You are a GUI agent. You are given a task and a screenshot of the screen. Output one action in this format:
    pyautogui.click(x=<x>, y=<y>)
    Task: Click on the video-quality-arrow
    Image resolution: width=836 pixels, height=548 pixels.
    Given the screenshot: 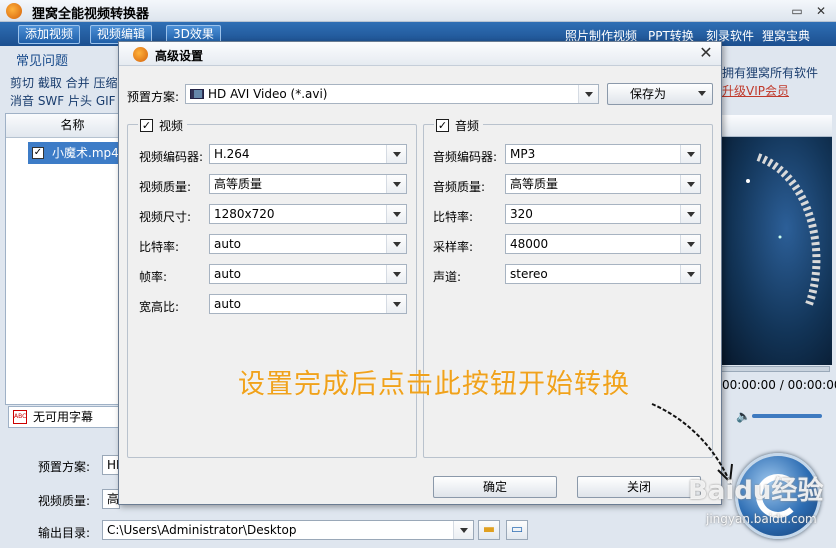 What is the action you would take?
    pyautogui.click(x=396, y=184)
    